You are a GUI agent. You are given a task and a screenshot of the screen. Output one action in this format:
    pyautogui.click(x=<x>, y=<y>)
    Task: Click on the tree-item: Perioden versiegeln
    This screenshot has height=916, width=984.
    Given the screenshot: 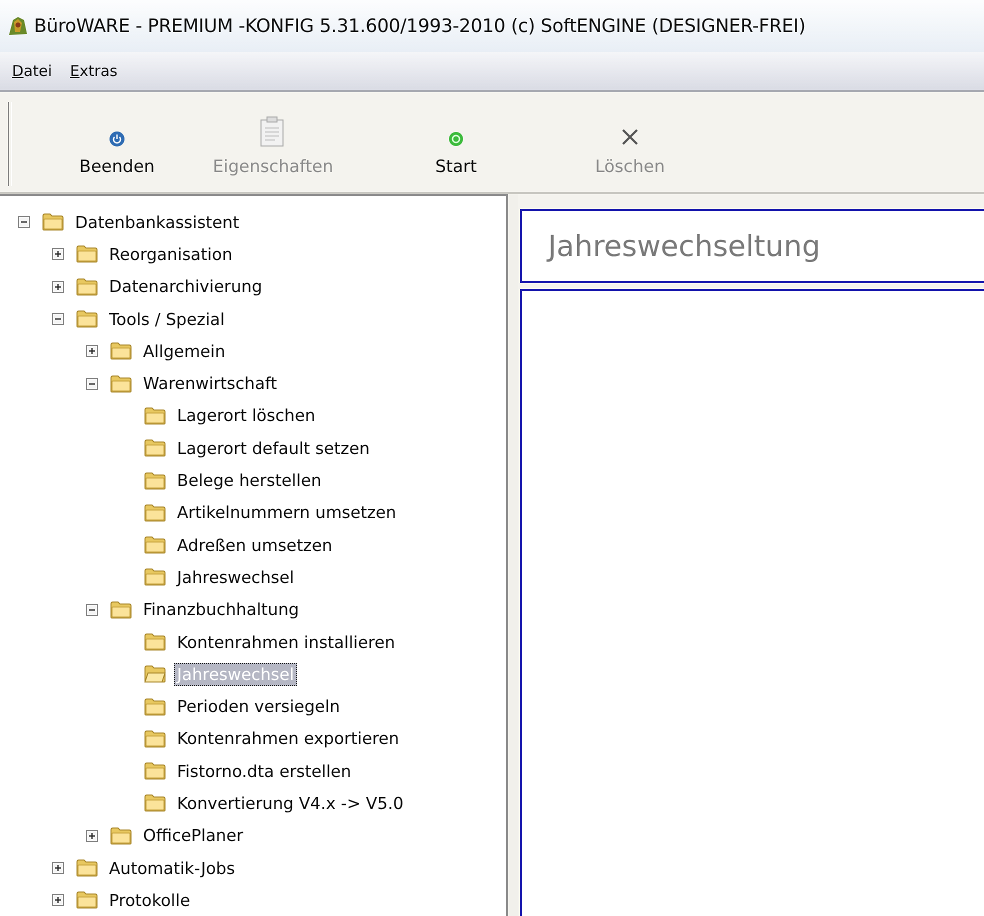 What is the action you would take?
    pyautogui.click(x=259, y=706)
    